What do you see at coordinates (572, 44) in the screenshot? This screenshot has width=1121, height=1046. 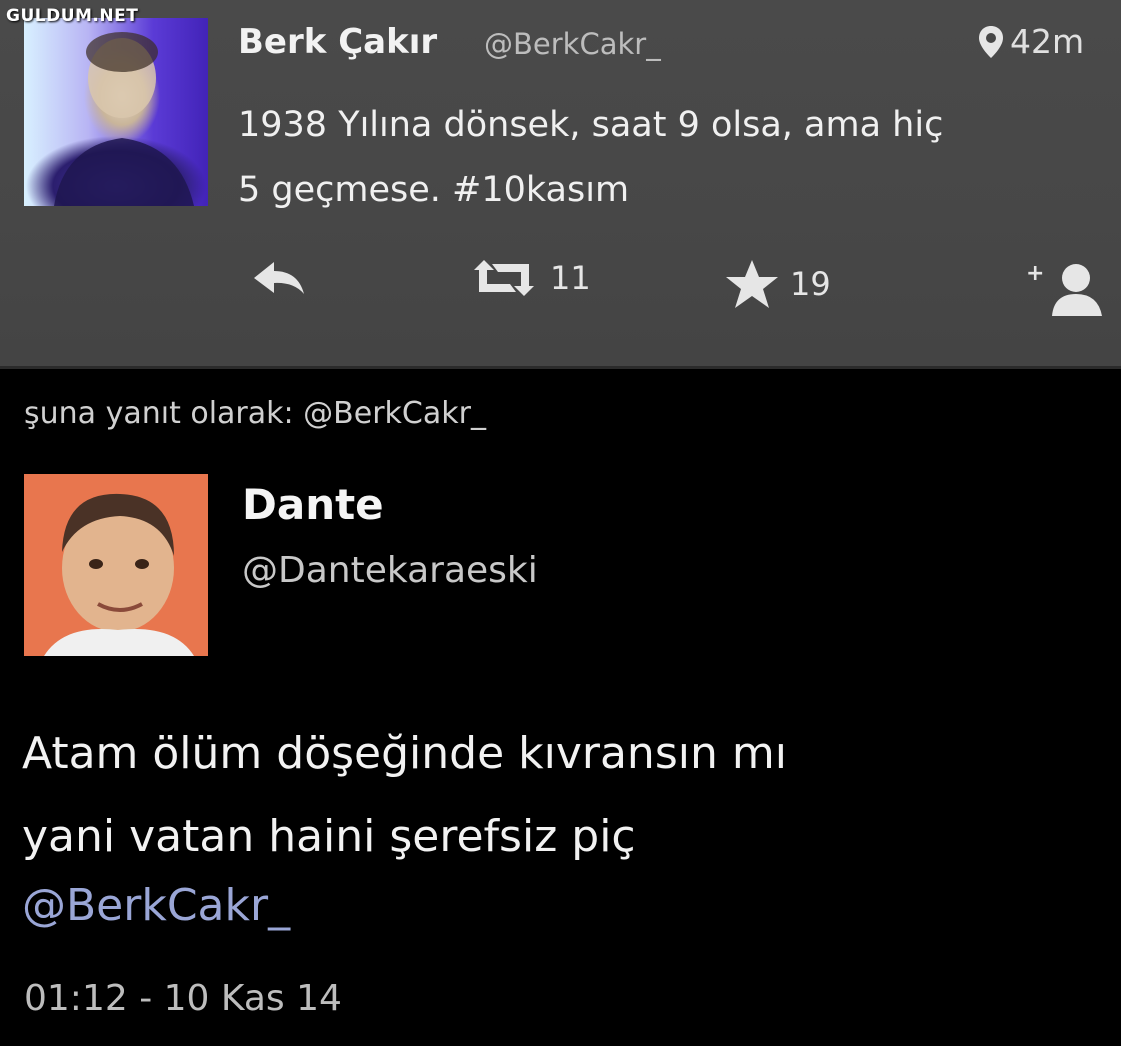 I see `tweet-author-handle: @BerkCakr_` at bounding box center [572, 44].